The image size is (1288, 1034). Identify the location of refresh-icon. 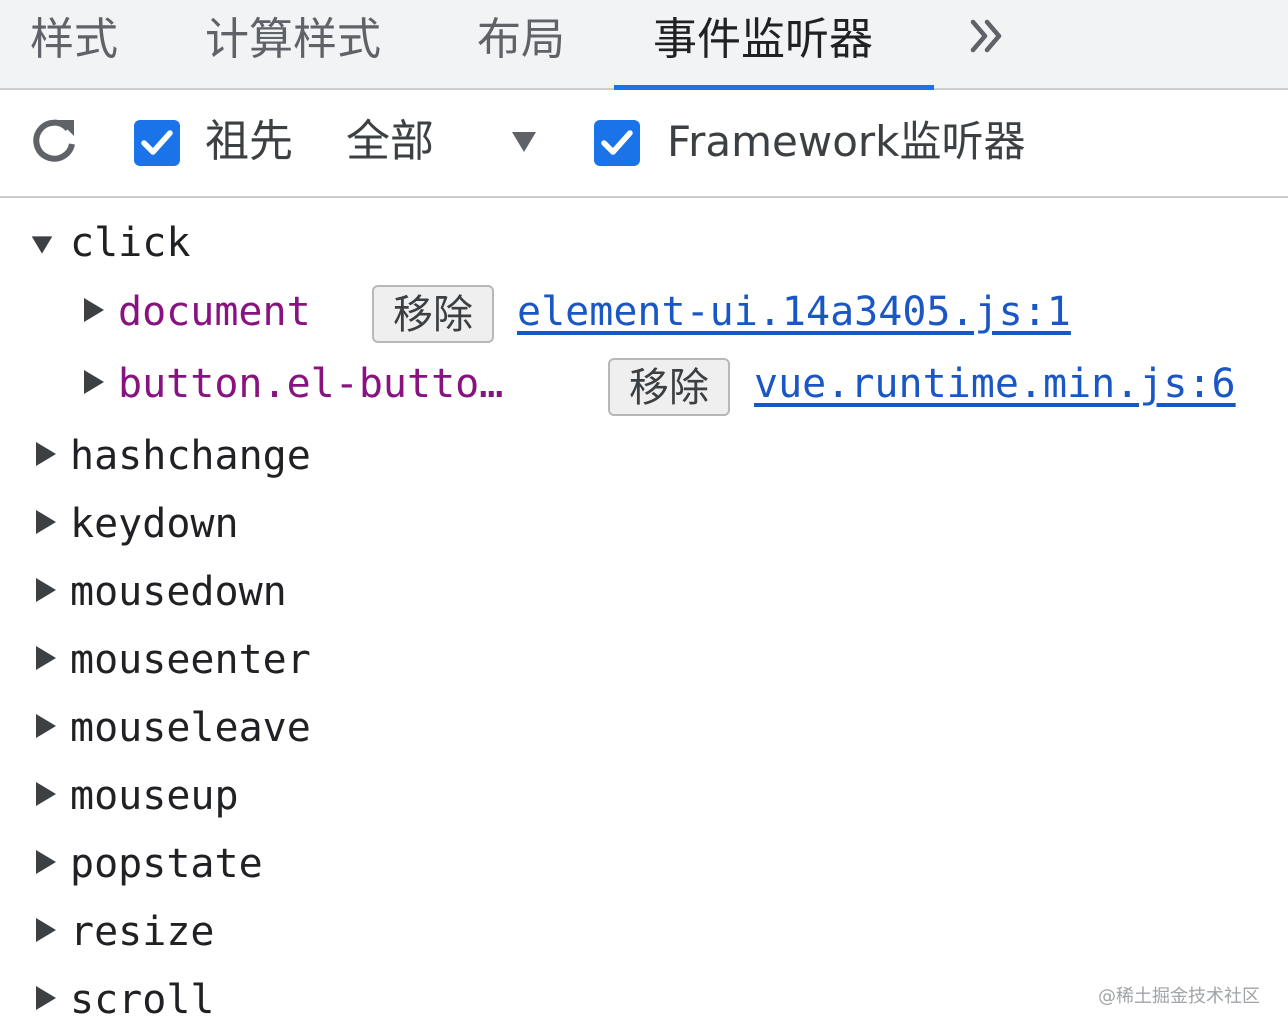
(54, 142).